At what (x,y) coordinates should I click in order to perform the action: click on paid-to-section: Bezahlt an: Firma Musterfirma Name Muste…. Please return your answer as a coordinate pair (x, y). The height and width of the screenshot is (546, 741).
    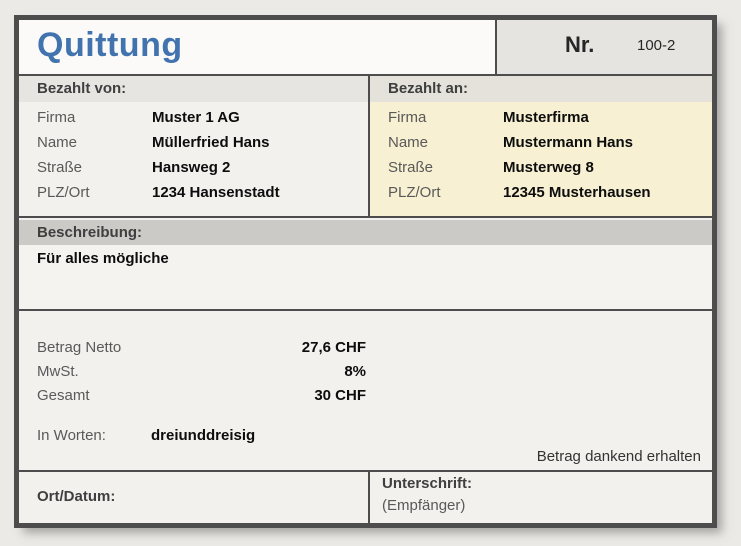
    Looking at the image, I should click on (541, 146).